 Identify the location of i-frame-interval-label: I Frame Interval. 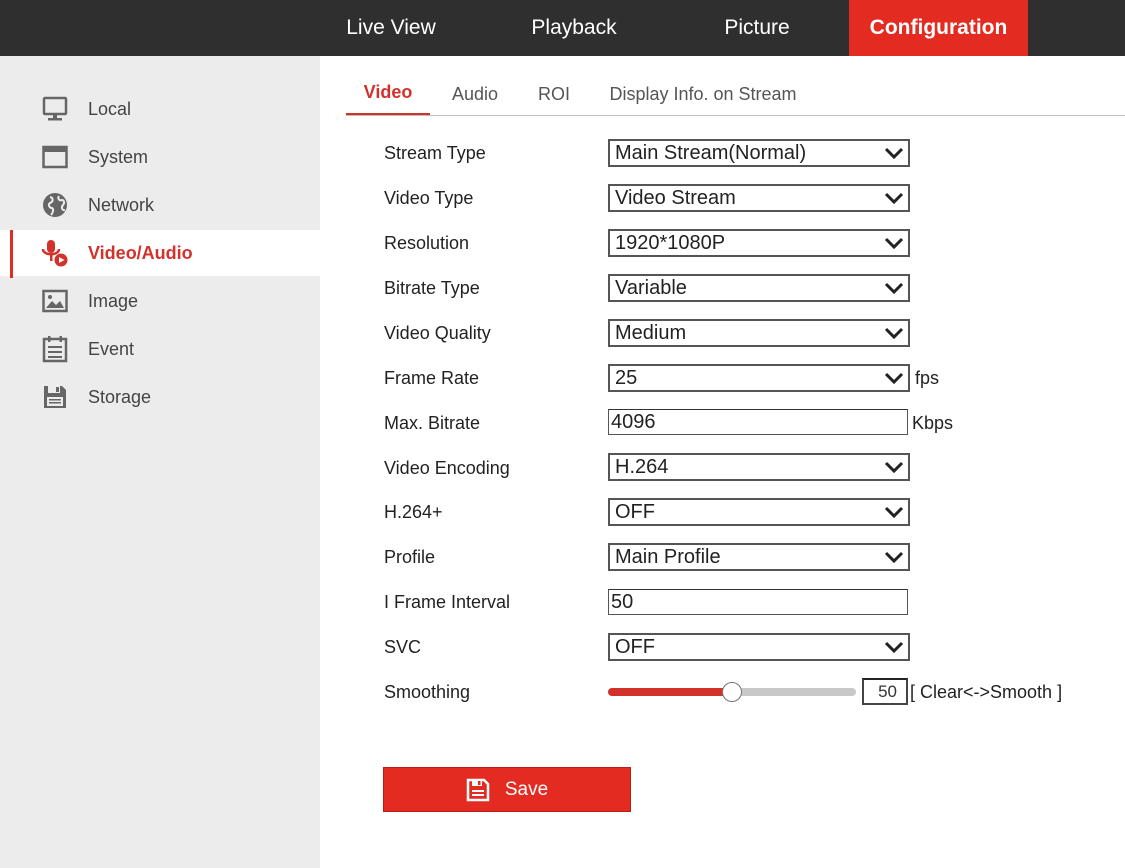
(447, 602).